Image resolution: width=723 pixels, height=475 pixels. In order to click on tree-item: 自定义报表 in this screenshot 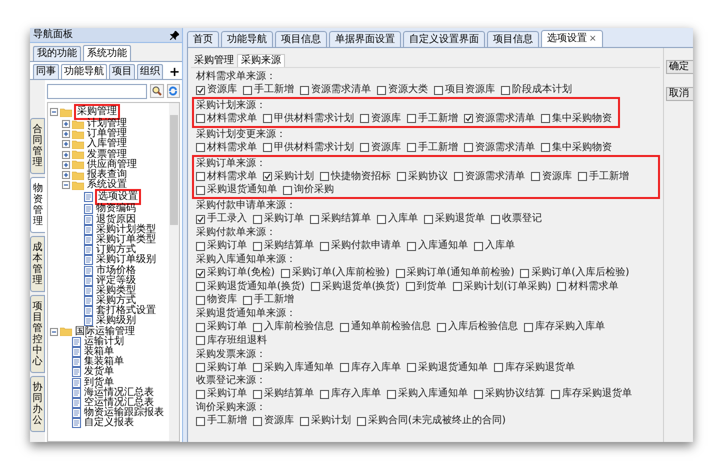, I will do `click(109, 423)`.